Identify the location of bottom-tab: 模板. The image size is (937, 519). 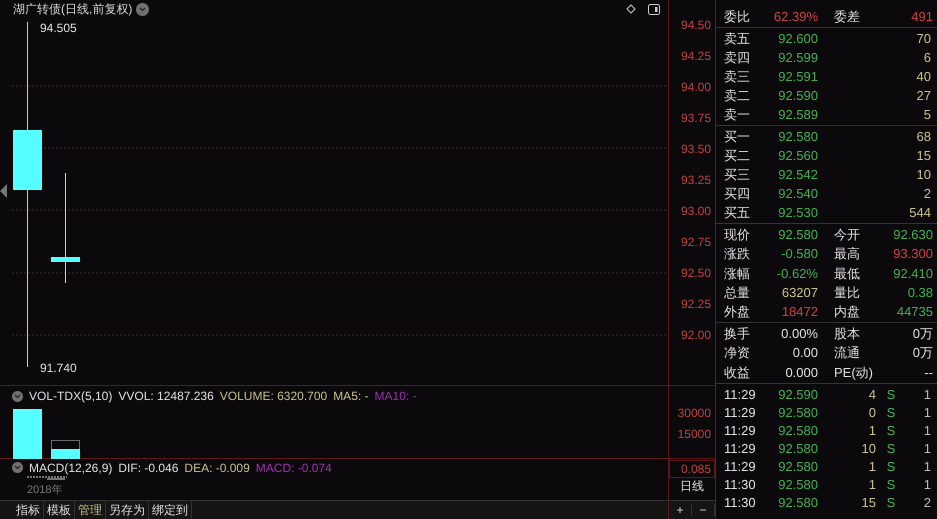
(59, 510).